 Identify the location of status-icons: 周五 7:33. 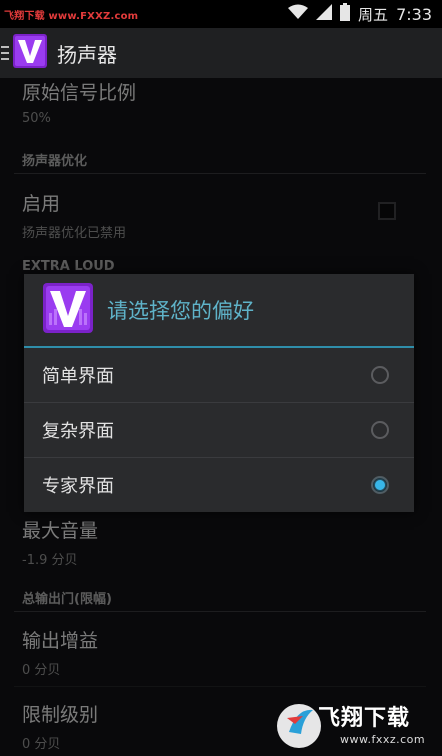
(360, 14).